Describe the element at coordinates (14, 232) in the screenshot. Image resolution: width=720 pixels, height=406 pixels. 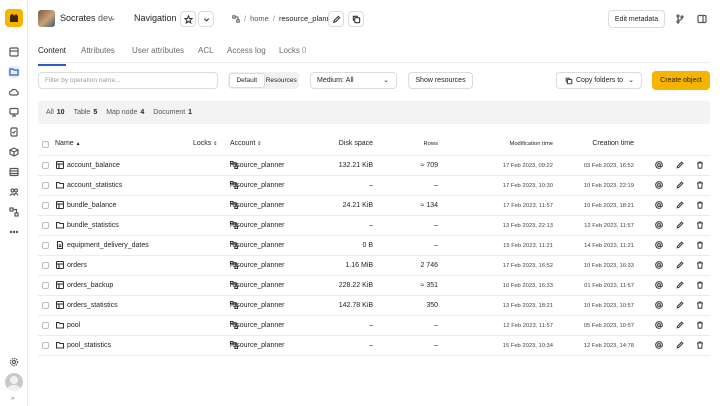
I see `sidebar-more-icon` at that location.